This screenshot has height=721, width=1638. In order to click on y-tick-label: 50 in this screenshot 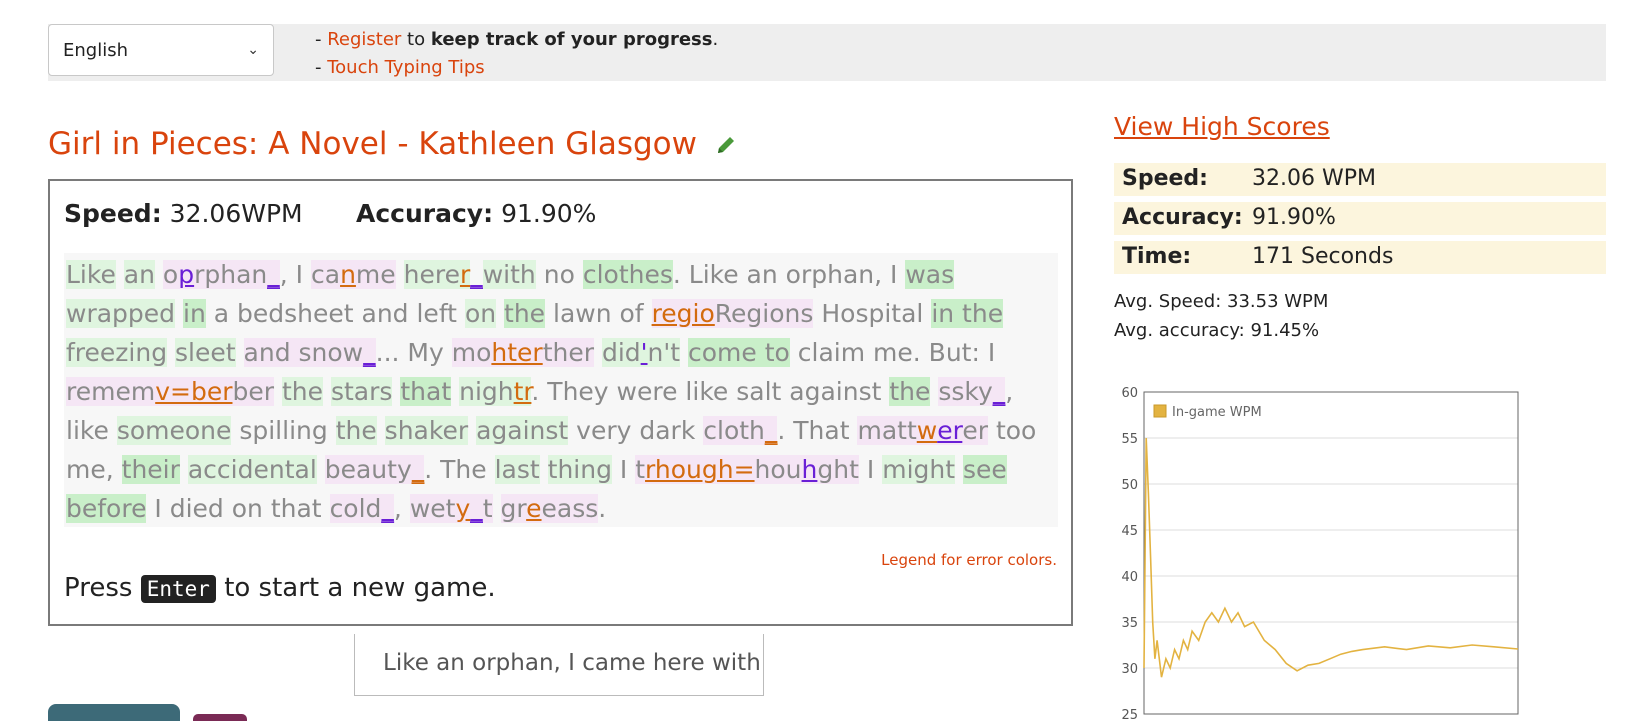, I will do `click(1129, 485)`.